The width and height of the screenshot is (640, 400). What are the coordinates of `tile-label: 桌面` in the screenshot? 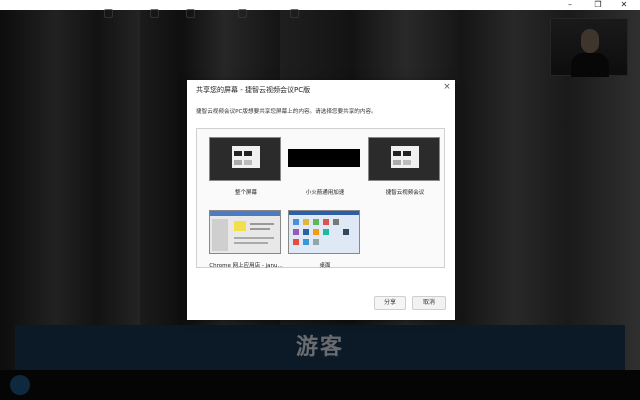 It's located at (325, 266).